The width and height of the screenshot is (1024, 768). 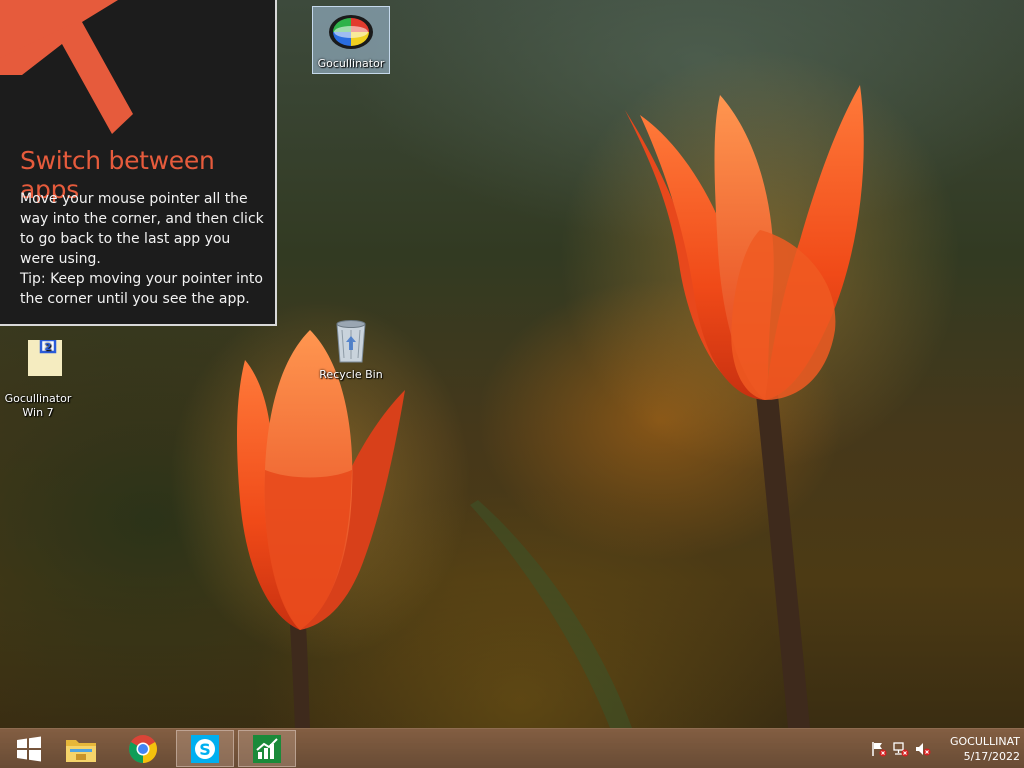 I want to click on document-icon: 2, so click(x=45, y=358).